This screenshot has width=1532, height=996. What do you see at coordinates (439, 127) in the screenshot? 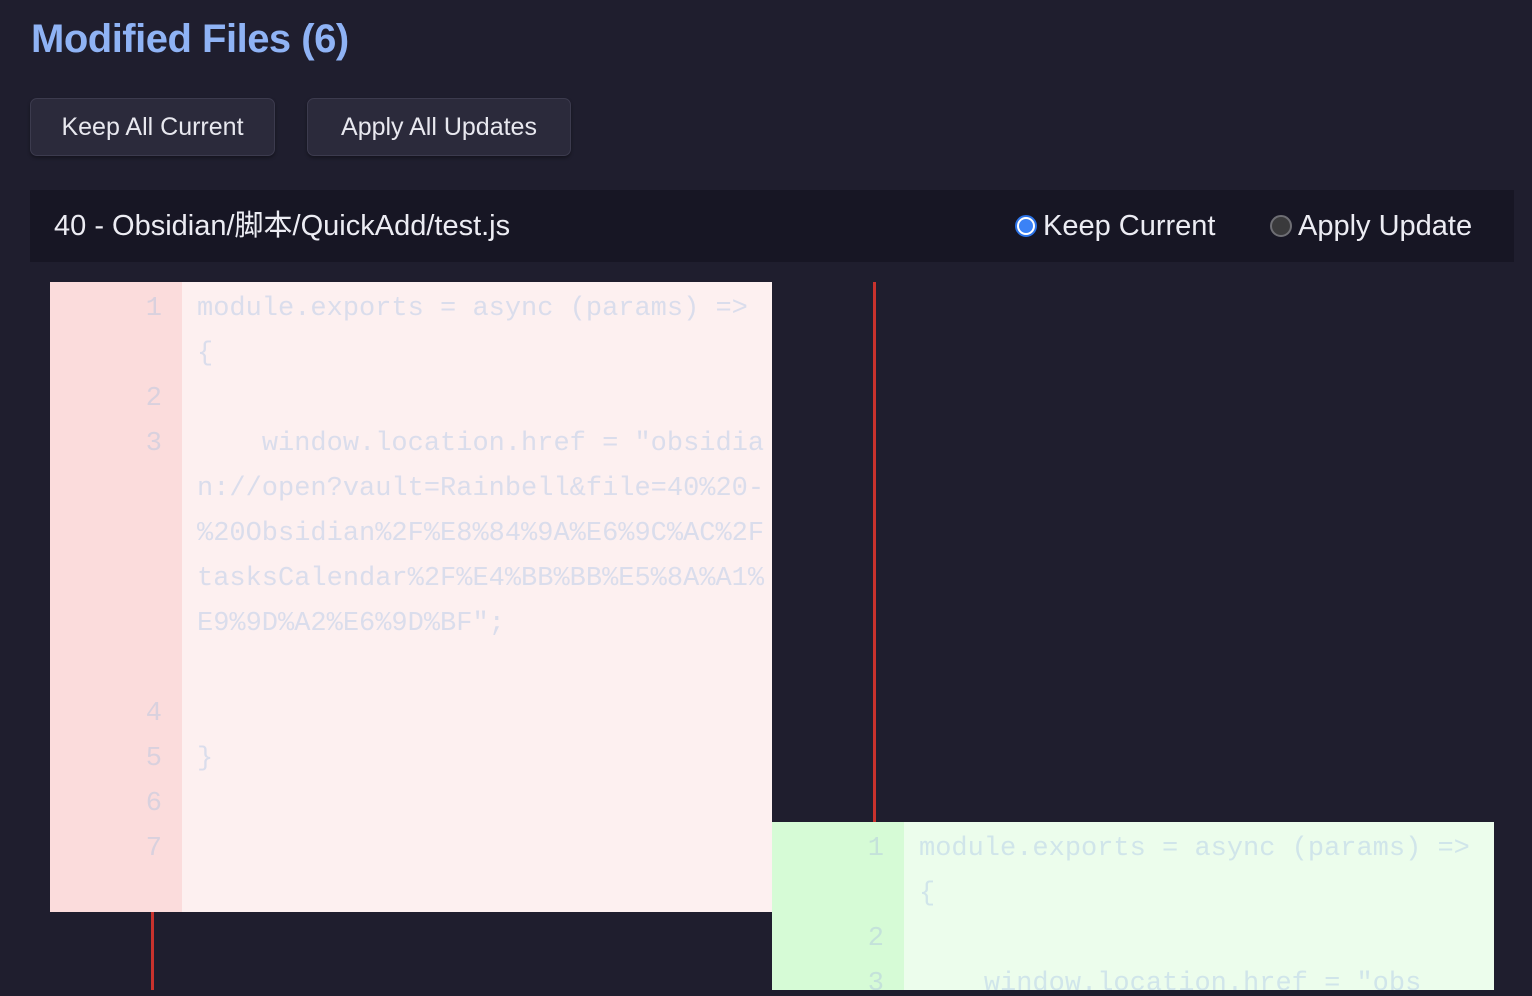
I see `apply-all-updates-button: Apply All Updates` at bounding box center [439, 127].